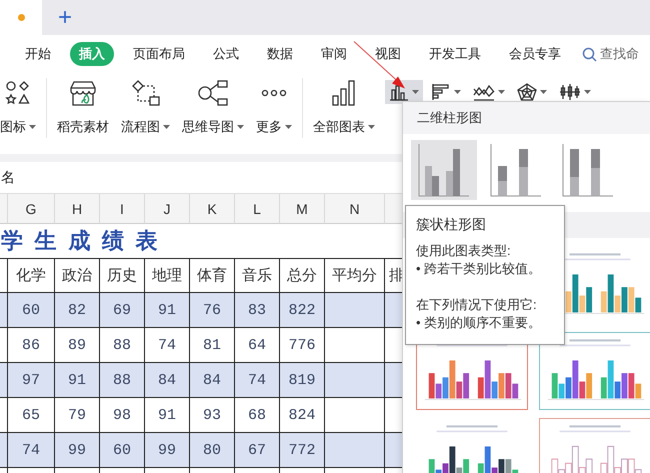 The height and width of the screenshot is (473, 650). I want to click on mindmap-icon, so click(213, 93).